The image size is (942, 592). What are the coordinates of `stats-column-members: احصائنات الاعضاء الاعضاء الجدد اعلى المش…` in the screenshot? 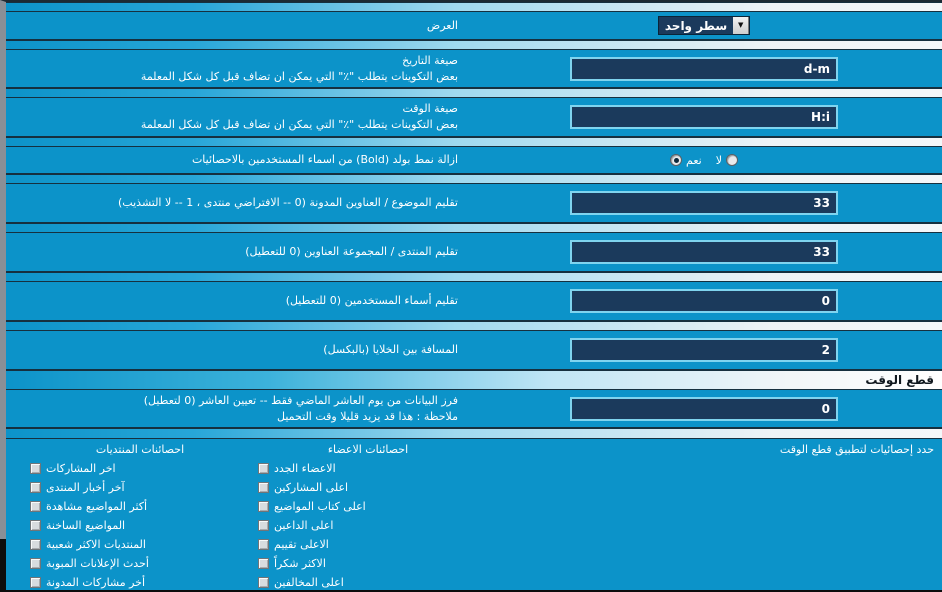 It's located at (368, 514).